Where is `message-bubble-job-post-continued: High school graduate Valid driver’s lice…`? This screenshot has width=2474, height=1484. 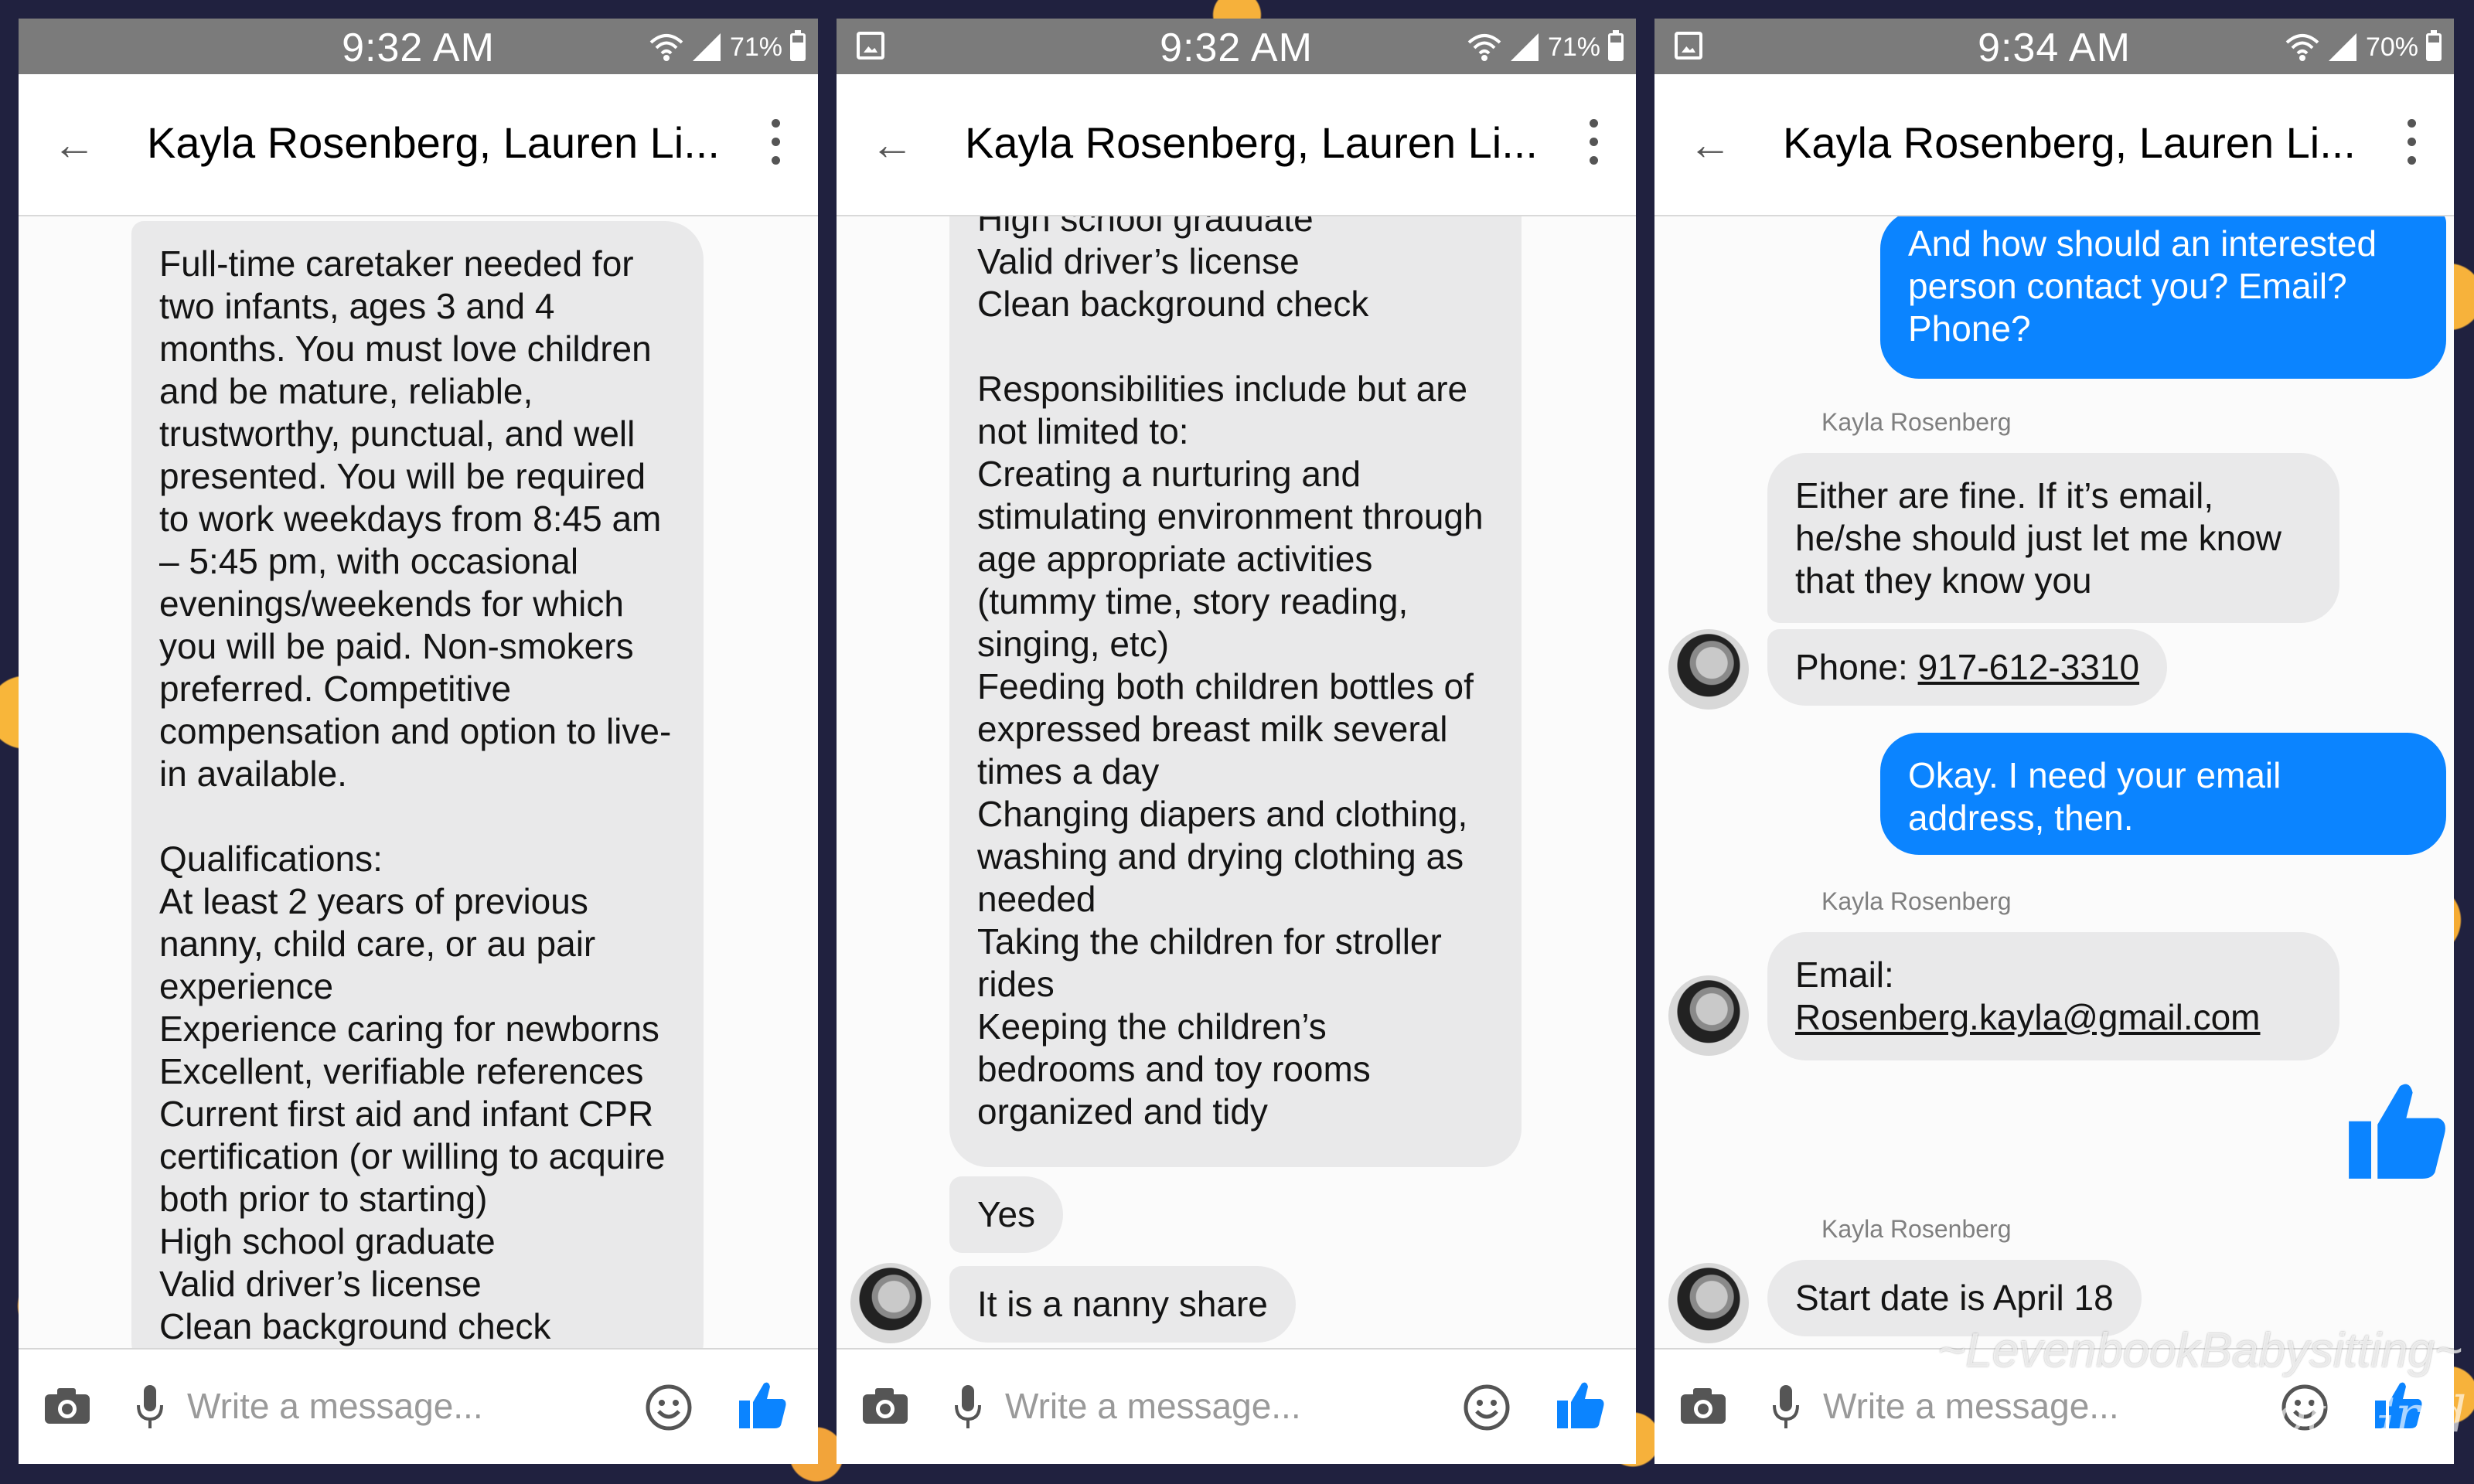 message-bubble-job-post-continued: High school graduate Valid driver’s lice… is located at coordinates (1235, 691).